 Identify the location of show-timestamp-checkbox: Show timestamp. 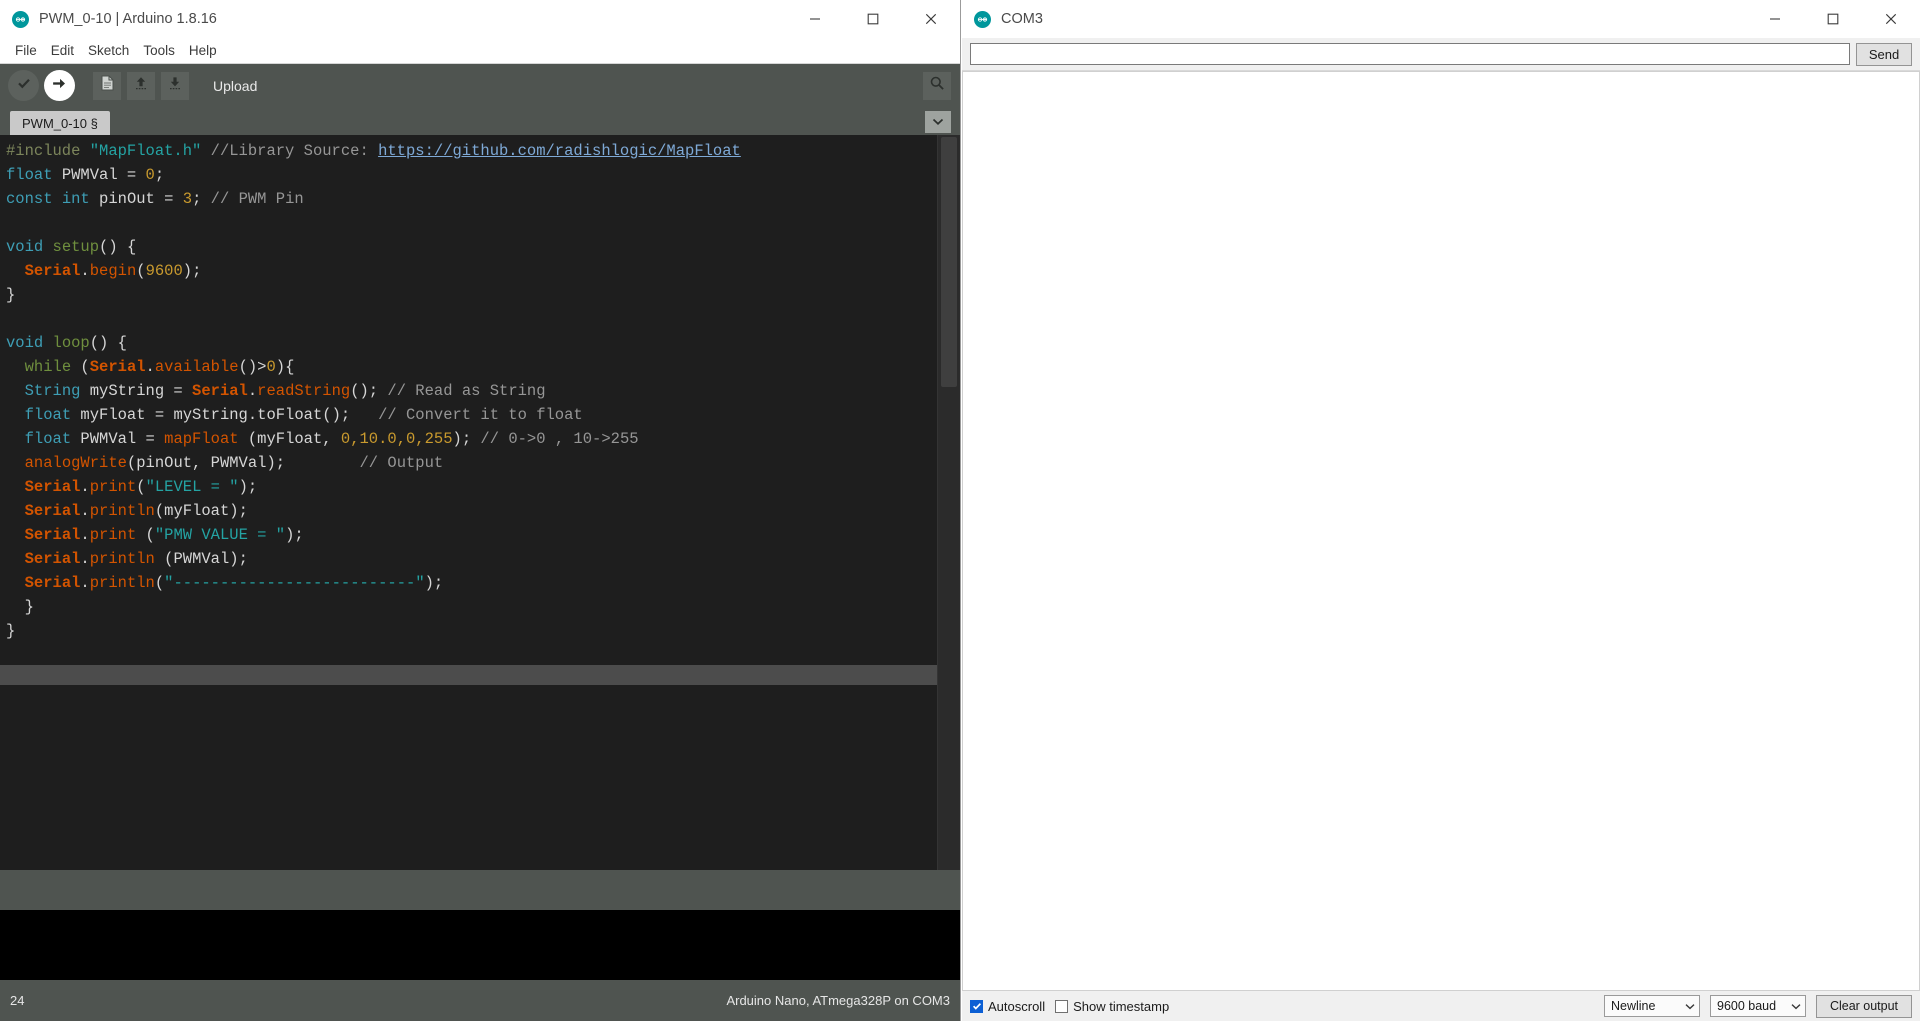
(1112, 1006).